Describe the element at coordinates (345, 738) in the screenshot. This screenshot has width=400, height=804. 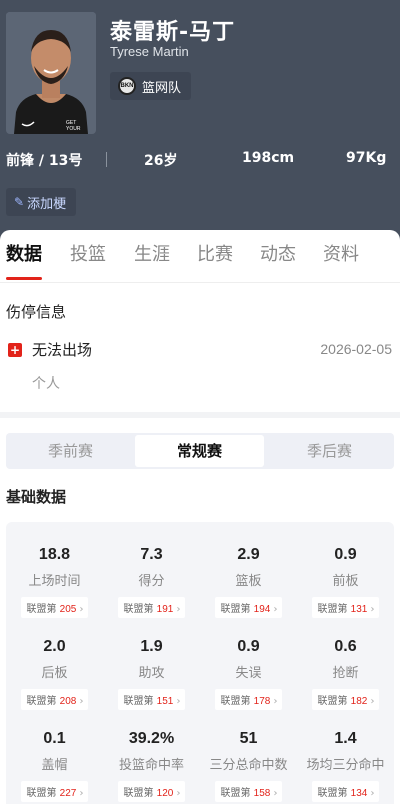
I see `stat-value: 1.4` at that location.